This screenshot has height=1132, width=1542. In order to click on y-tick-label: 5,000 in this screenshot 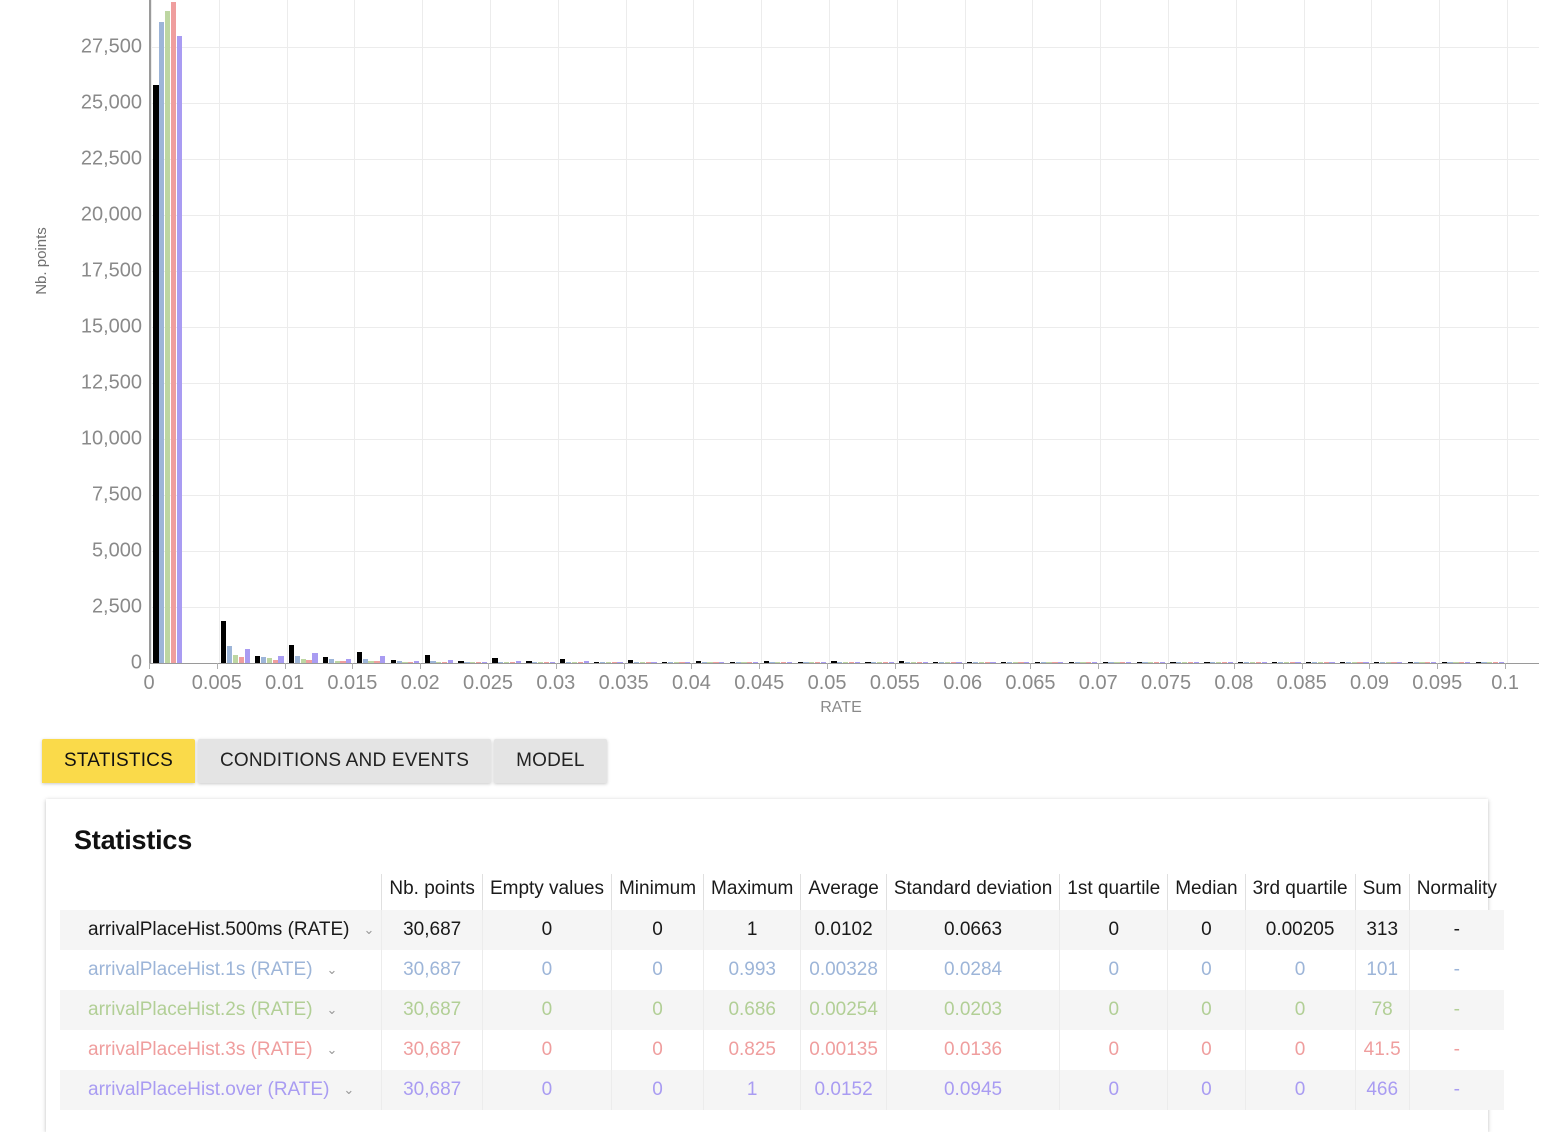, I will do `click(116, 550)`.